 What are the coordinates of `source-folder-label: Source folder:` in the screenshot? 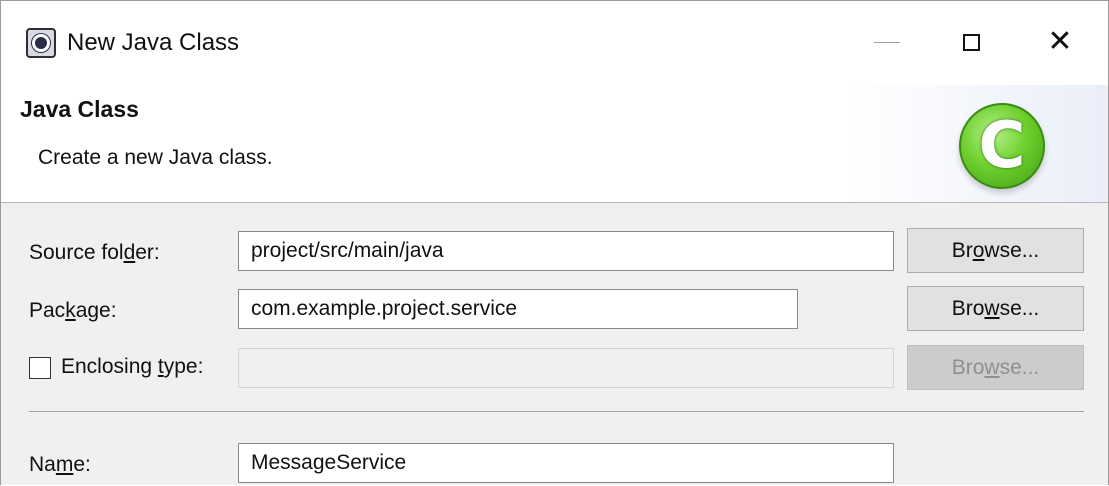 It's located at (94, 252).